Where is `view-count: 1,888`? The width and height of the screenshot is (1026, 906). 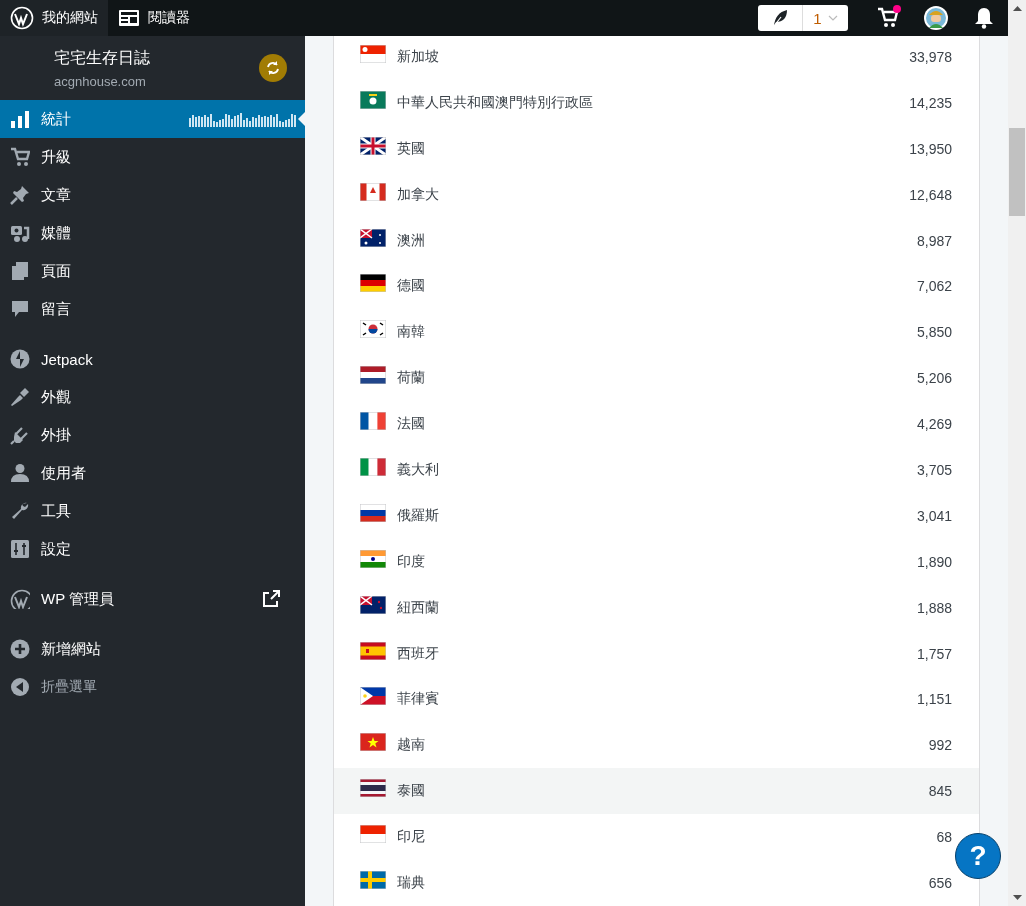
view-count: 1,888 is located at coordinates (934, 607).